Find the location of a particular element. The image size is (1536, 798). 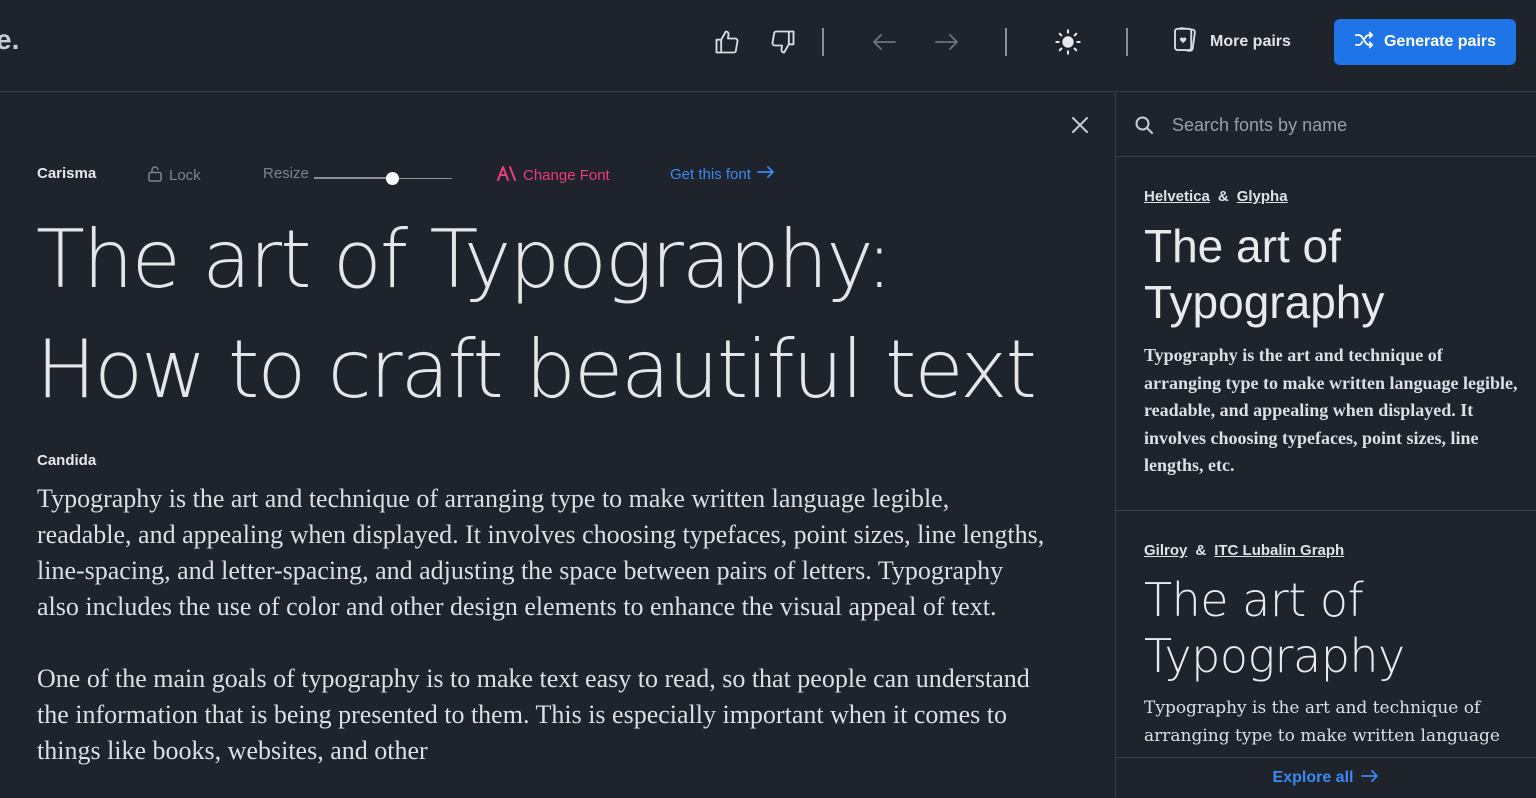

logo: e. is located at coordinates (9, 40).